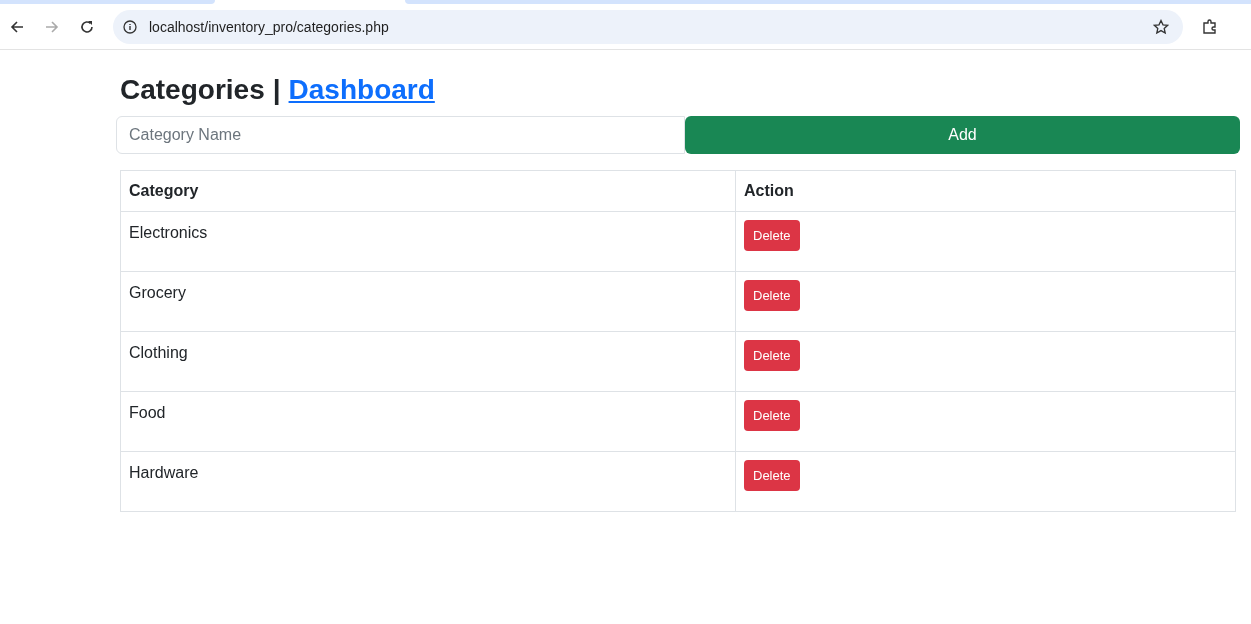  What do you see at coordinates (428, 241) in the screenshot?
I see `table-cell: Electronics` at bounding box center [428, 241].